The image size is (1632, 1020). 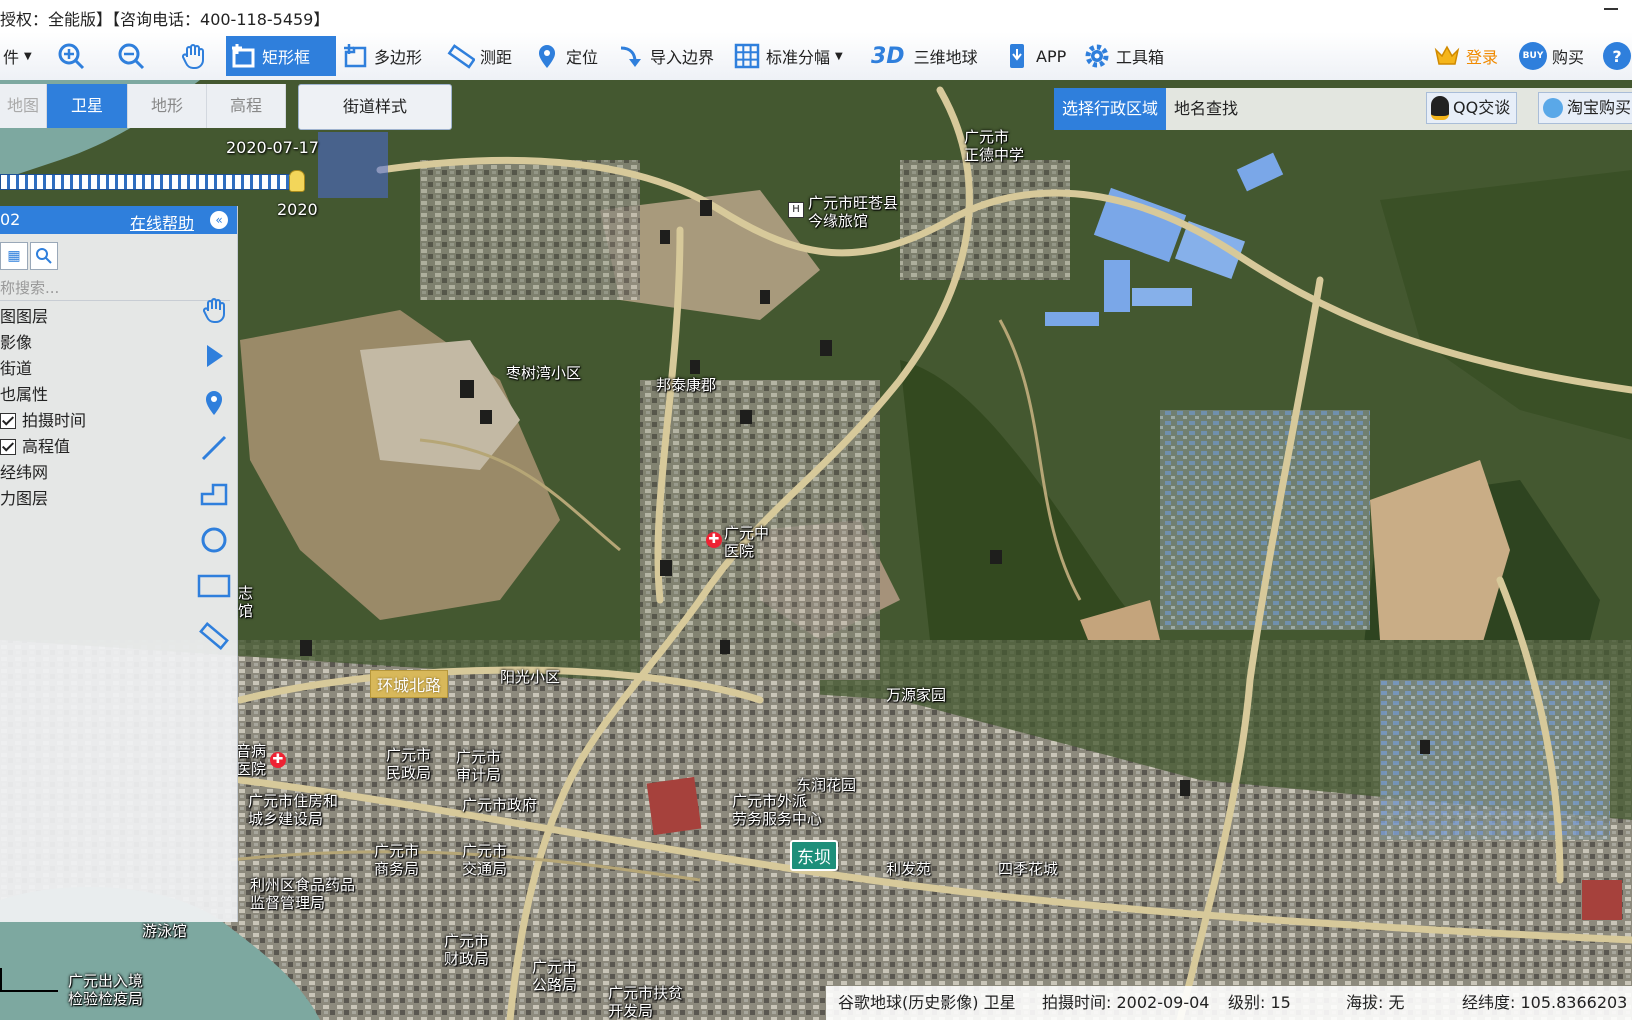 I want to click on layers-icon: ▦, so click(x=14, y=256).